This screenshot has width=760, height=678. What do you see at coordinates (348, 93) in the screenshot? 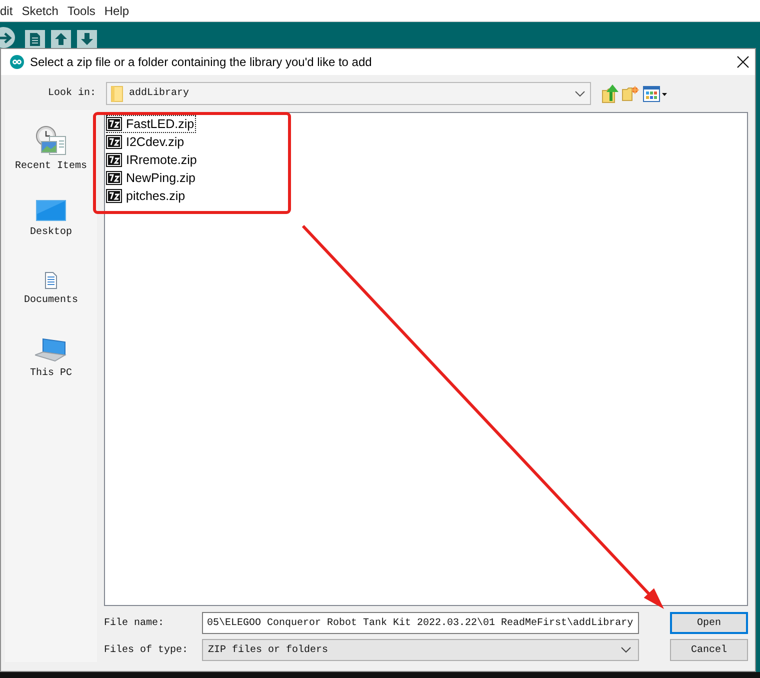
I see `look-in-dropdown: addLibrary` at bounding box center [348, 93].